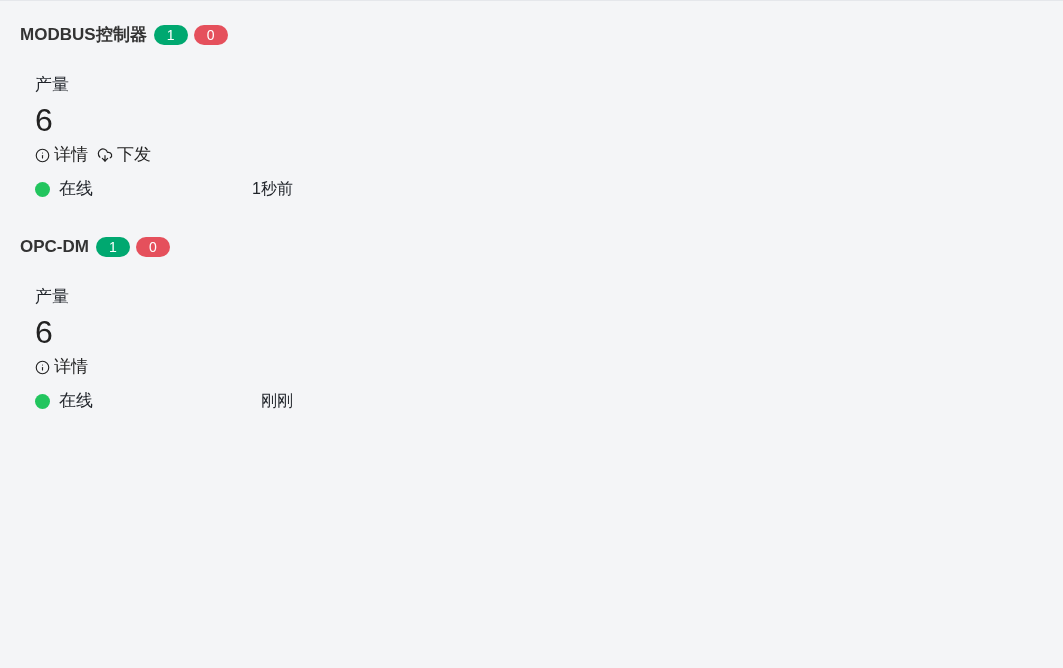 Image resolution: width=1063 pixels, height=668 pixels. Describe the element at coordinates (54, 247) in the screenshot. I see `group-title: OPC-DM` at that location.